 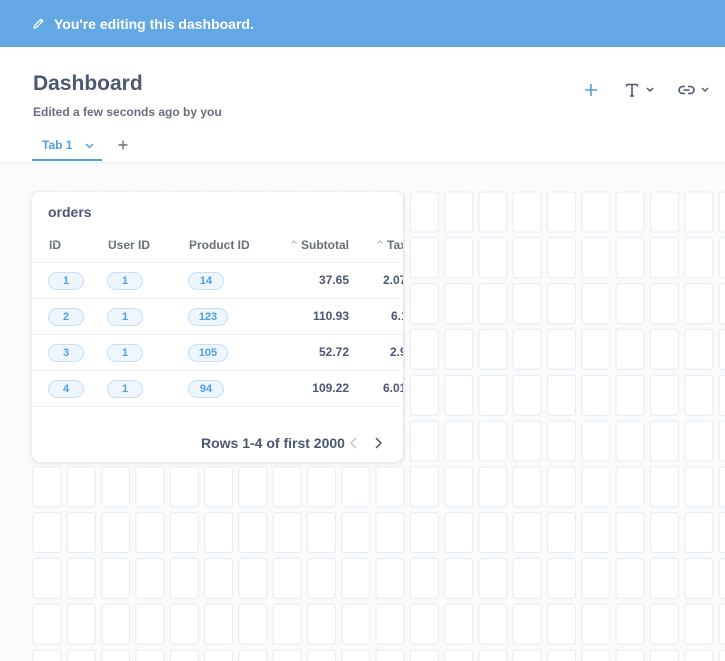 I want to click on tax-cell: 6.1, so click(x=397, y=316).